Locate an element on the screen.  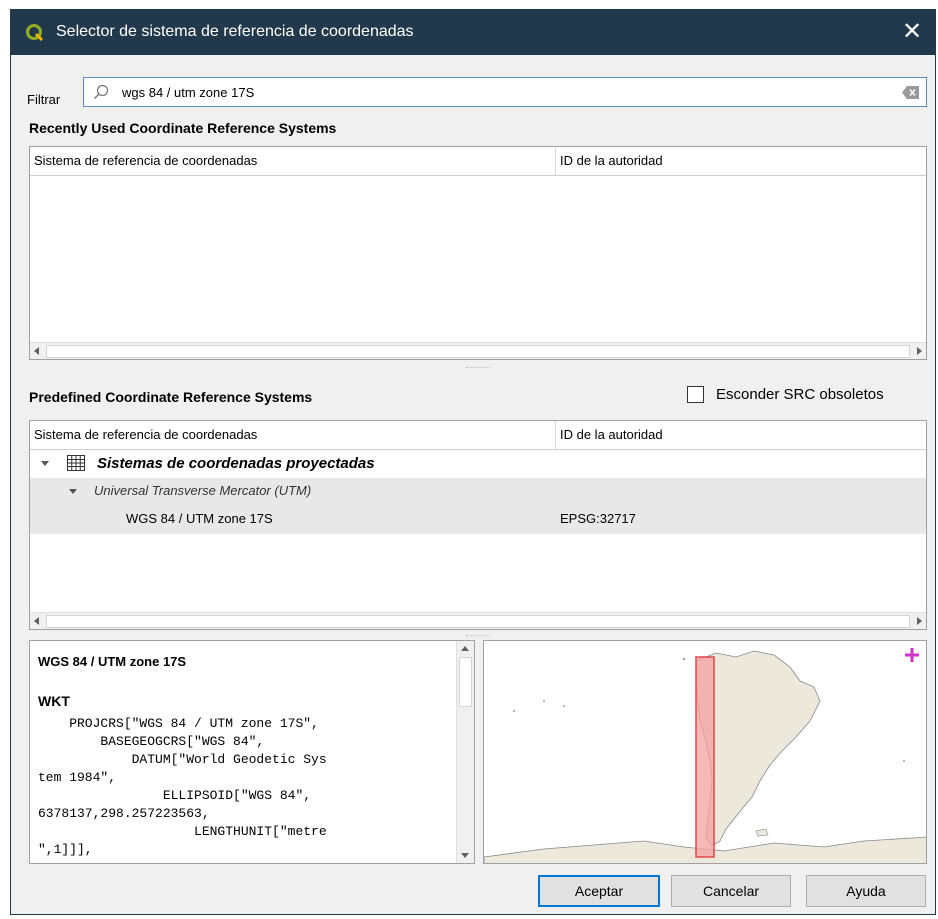
hide-deprecated-label: Esconder SRC obsoletos is located at coordinates (800, 394).